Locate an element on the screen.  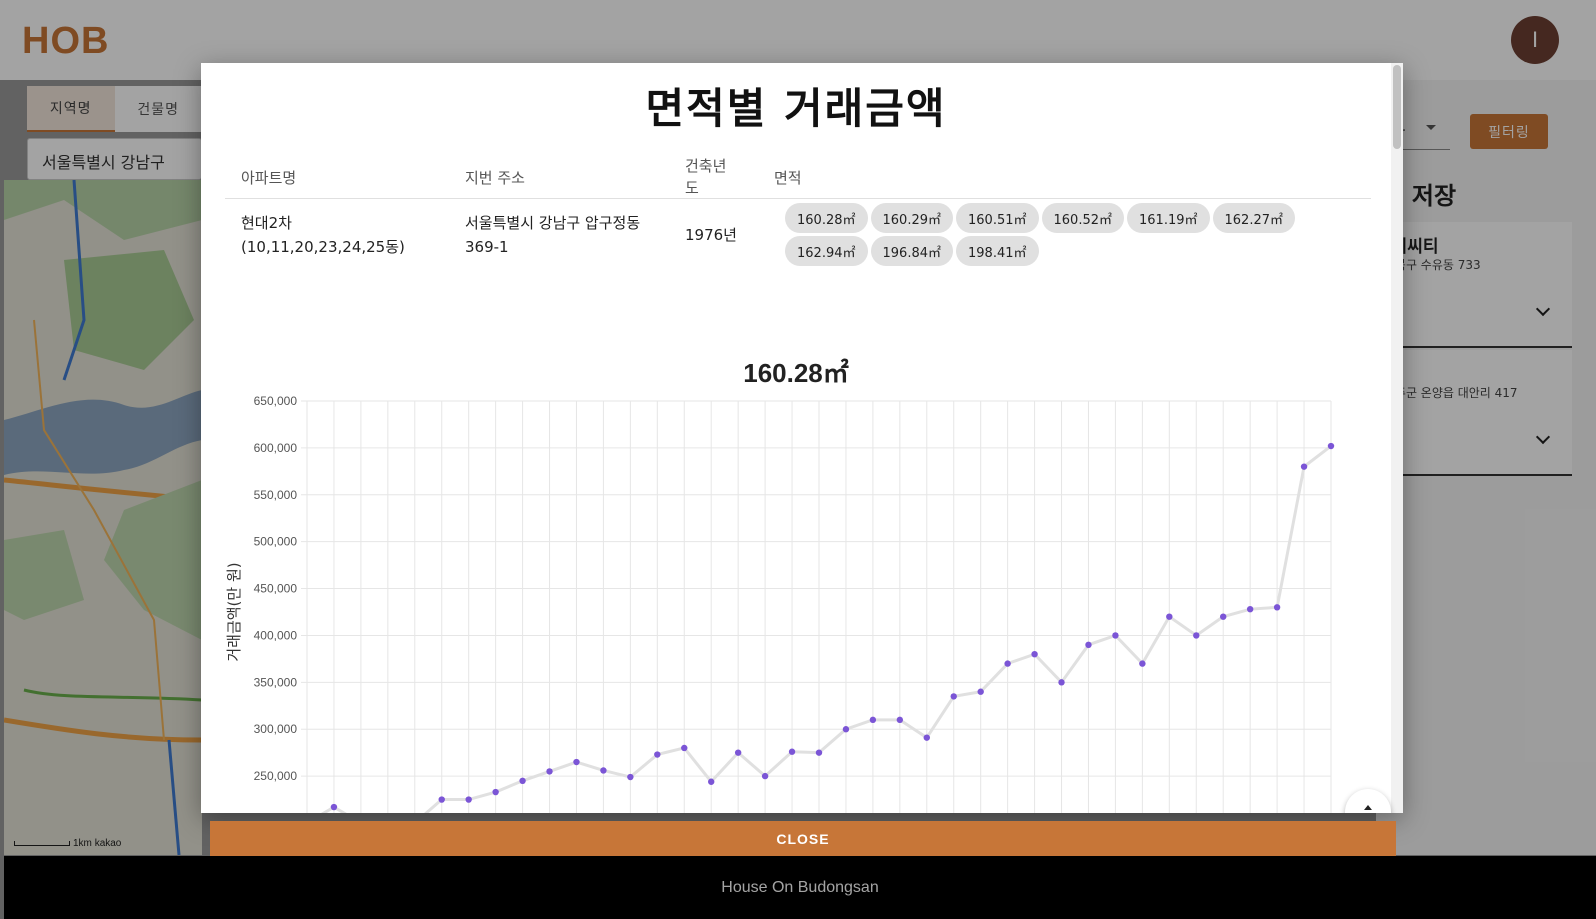
sort-arrows-icon is located at coordinates (1368, 807).